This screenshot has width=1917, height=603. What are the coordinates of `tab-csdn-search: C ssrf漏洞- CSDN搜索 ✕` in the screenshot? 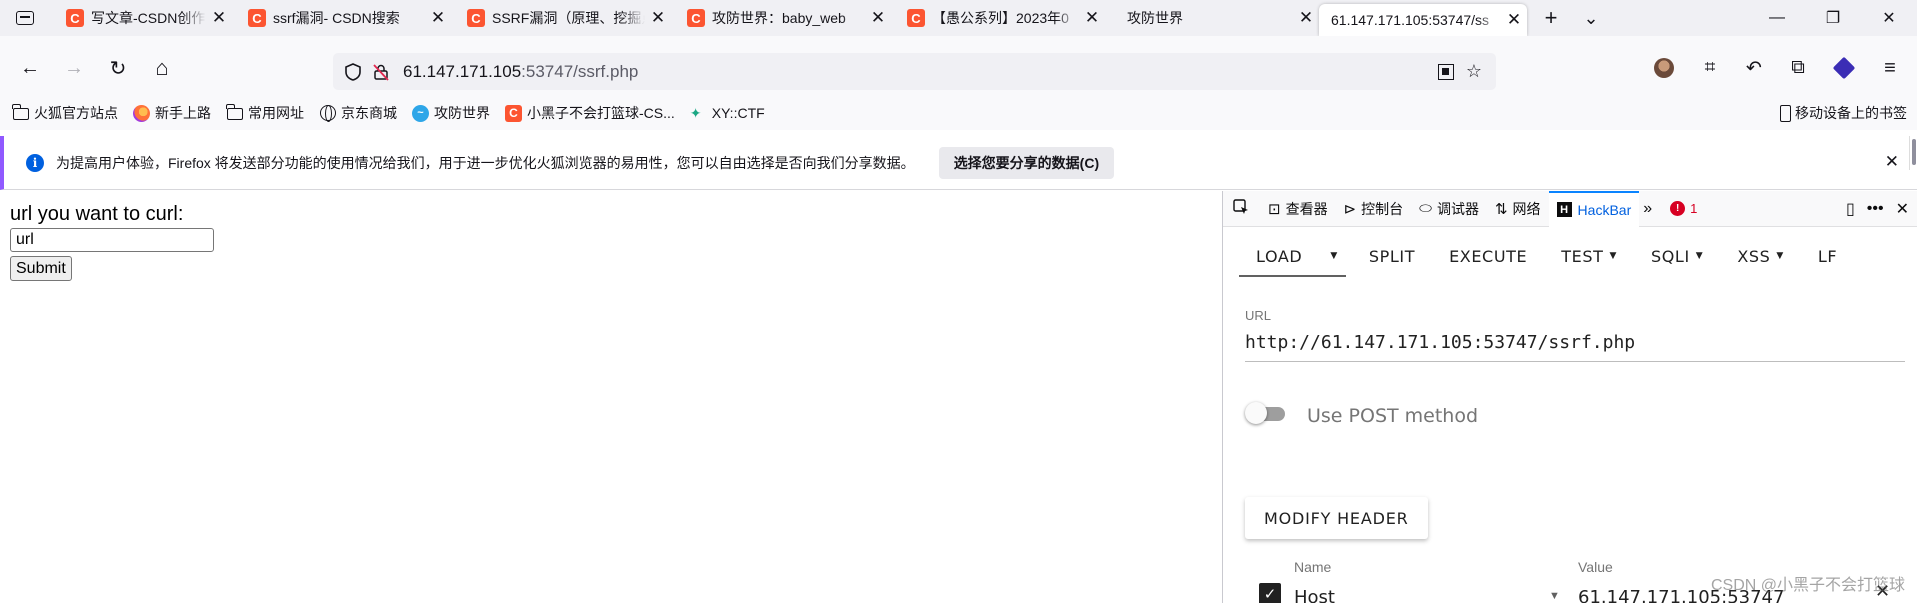 It's located at (341, 18).